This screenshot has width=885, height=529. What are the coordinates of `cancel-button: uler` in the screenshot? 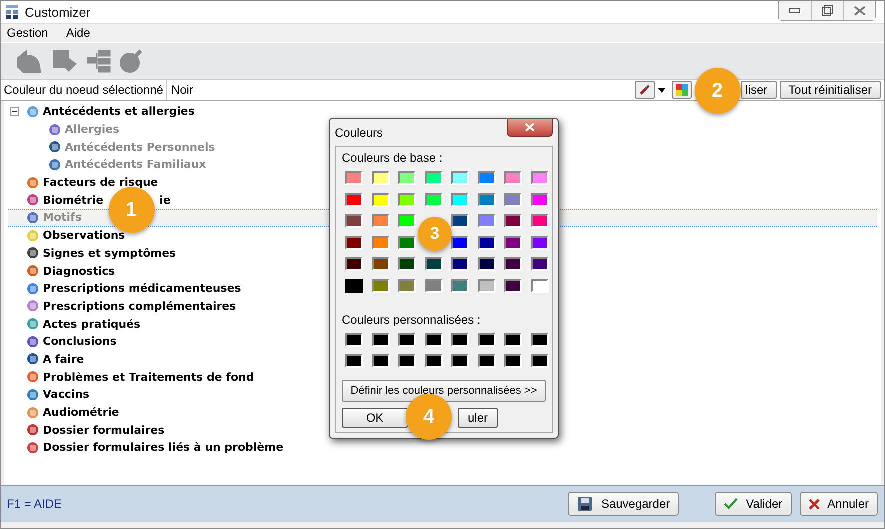 It's located at (478, 418).